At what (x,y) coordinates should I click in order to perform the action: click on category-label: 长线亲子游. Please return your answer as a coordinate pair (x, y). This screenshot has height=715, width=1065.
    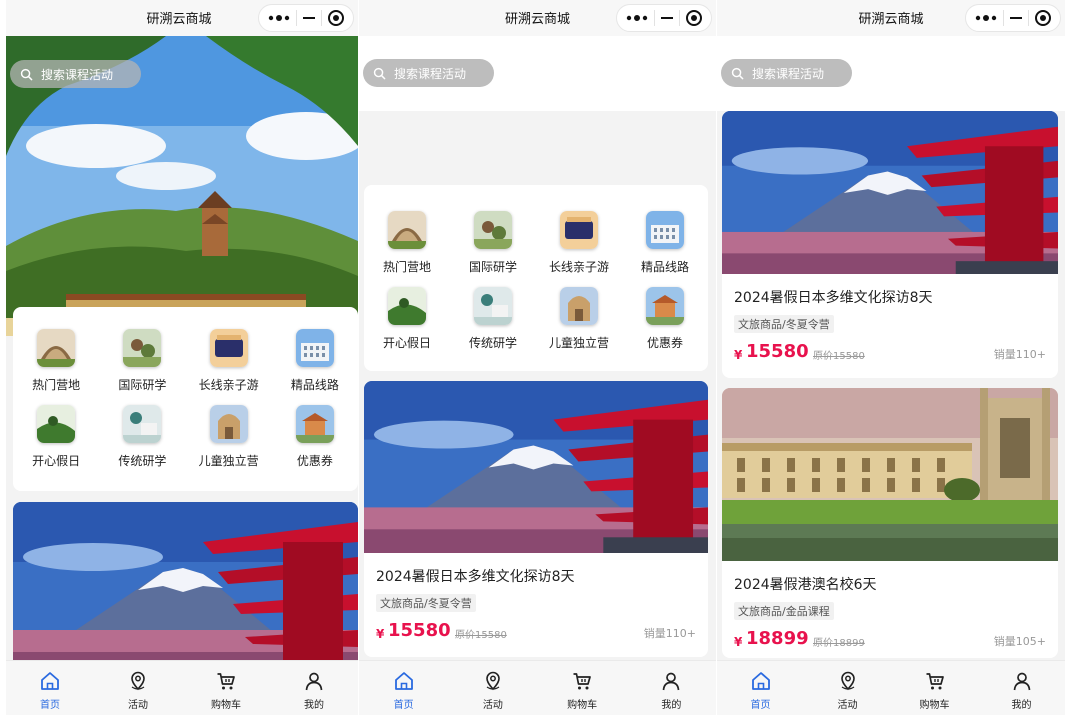
    Looking at the image, I should click on (578, 267).